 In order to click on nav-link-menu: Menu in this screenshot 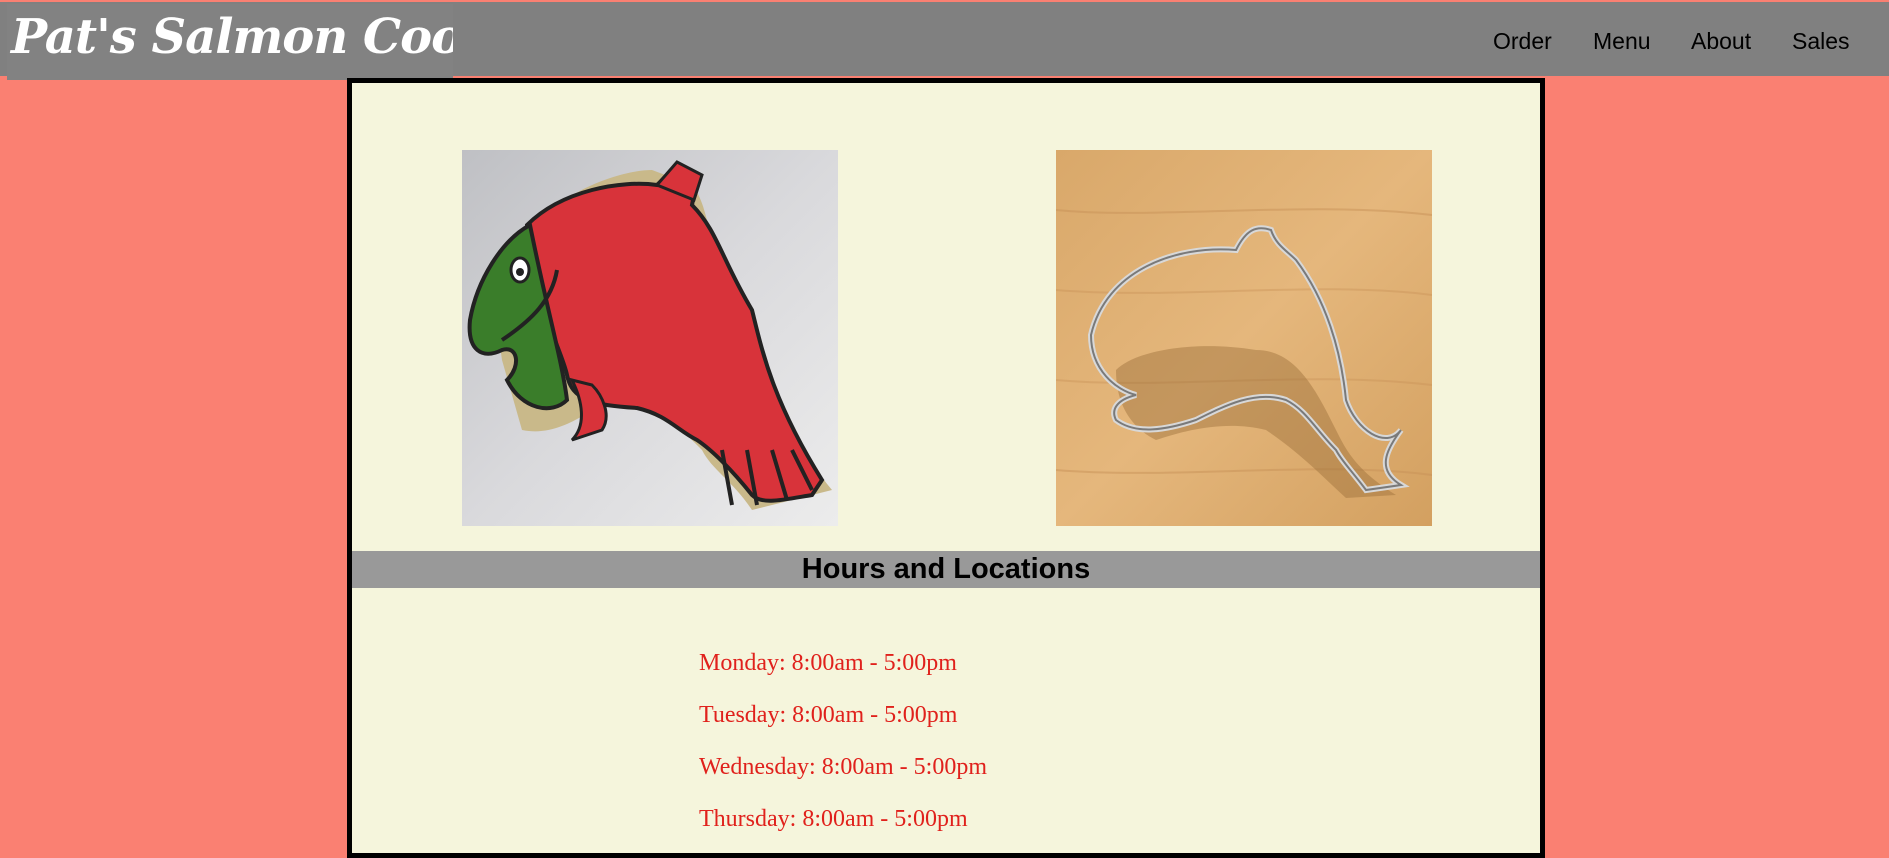, I will do `click(1622, 41)`.